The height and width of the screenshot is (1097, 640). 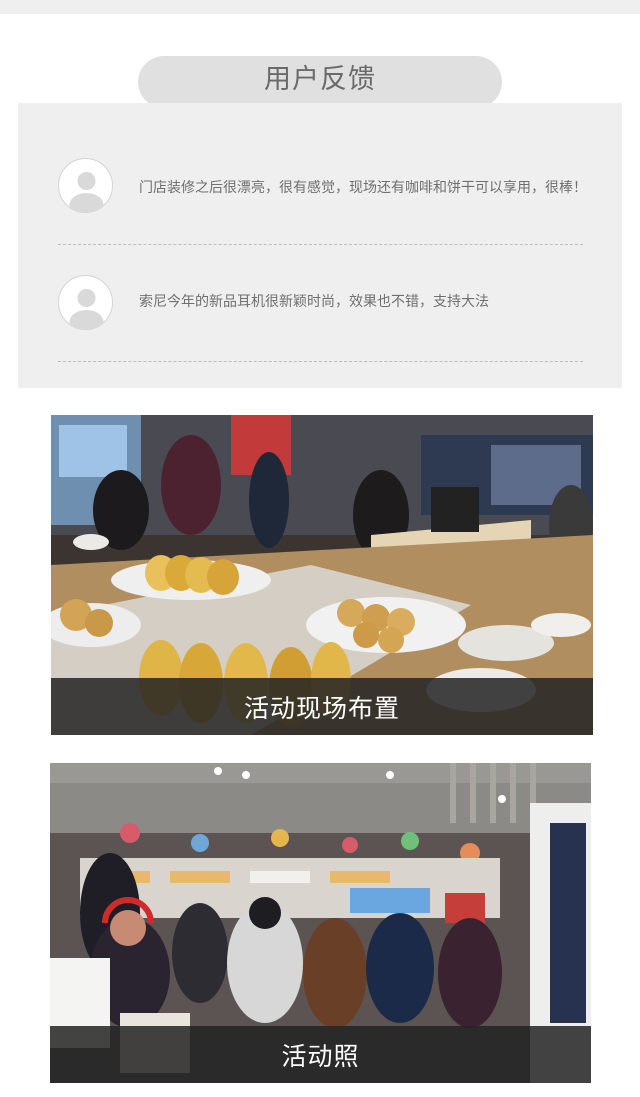 What do you see at coordinates (320, 7) in the screenshot?
I see `top-divider-bar` at bounding box center [320, 7].